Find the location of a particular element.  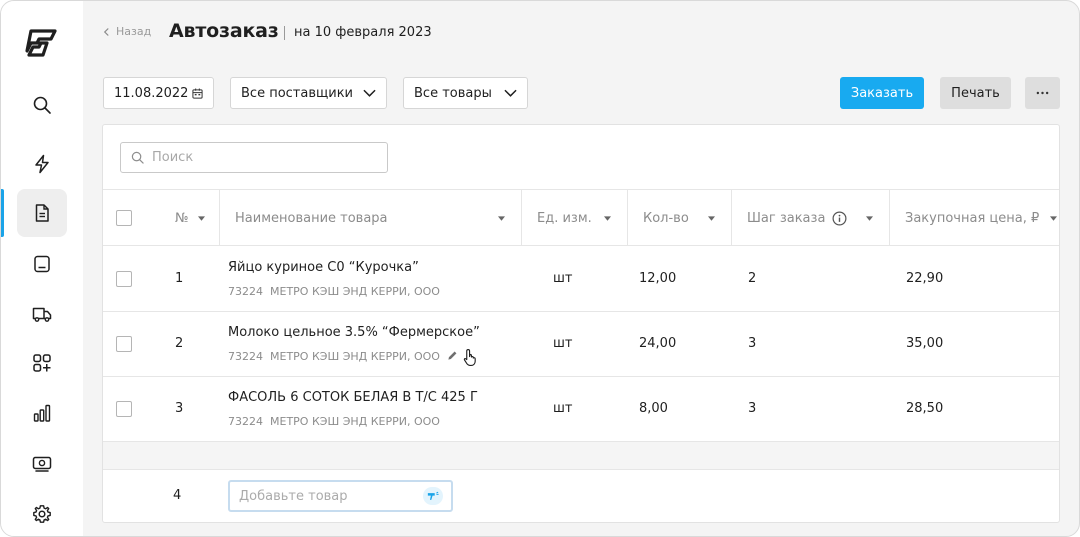

chevron-left-icon is located at coordinates (106, 31).